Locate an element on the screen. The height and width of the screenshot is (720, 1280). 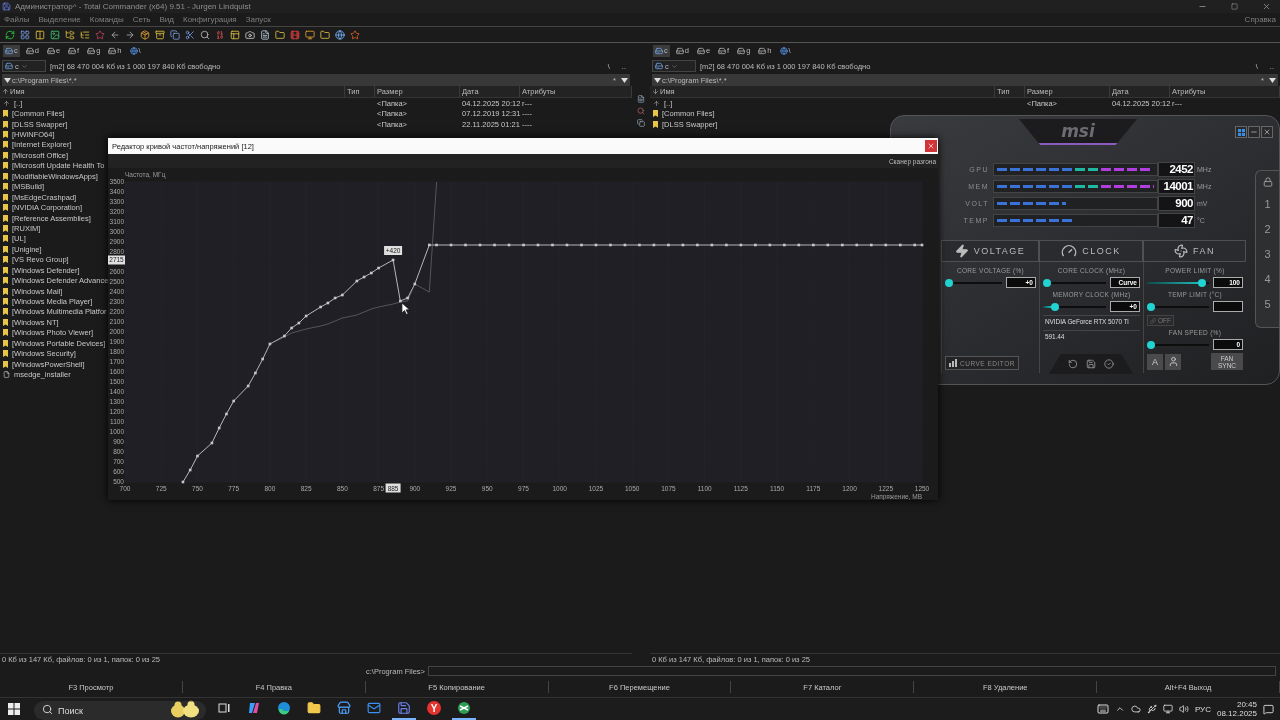
menu-item: Файлы is located at coordinates (17, 19).